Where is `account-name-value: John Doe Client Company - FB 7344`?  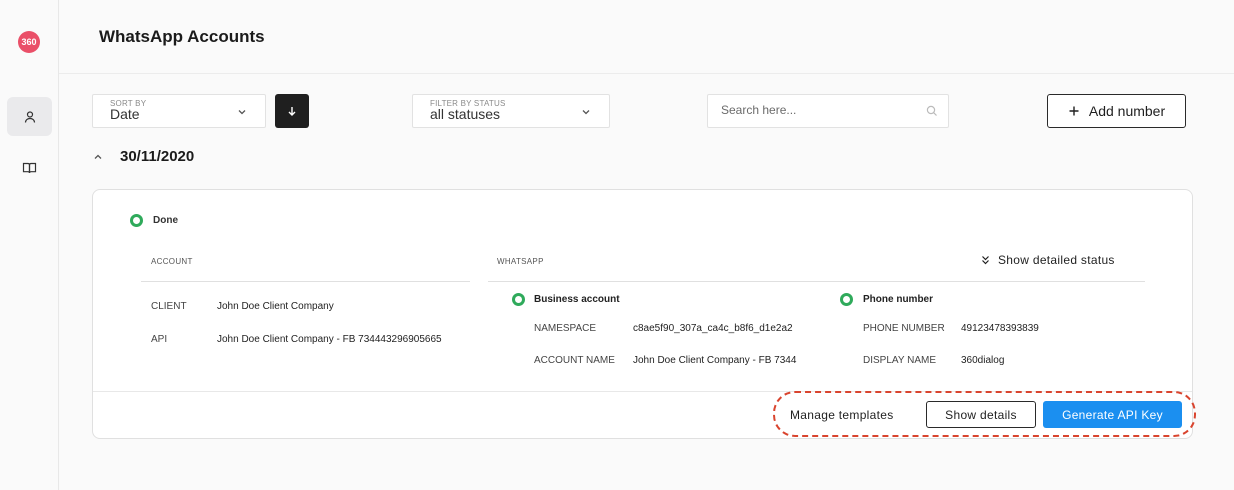 account-name-value: John Doe Client Company - FB 7344 is located at coordinates (715, 360).